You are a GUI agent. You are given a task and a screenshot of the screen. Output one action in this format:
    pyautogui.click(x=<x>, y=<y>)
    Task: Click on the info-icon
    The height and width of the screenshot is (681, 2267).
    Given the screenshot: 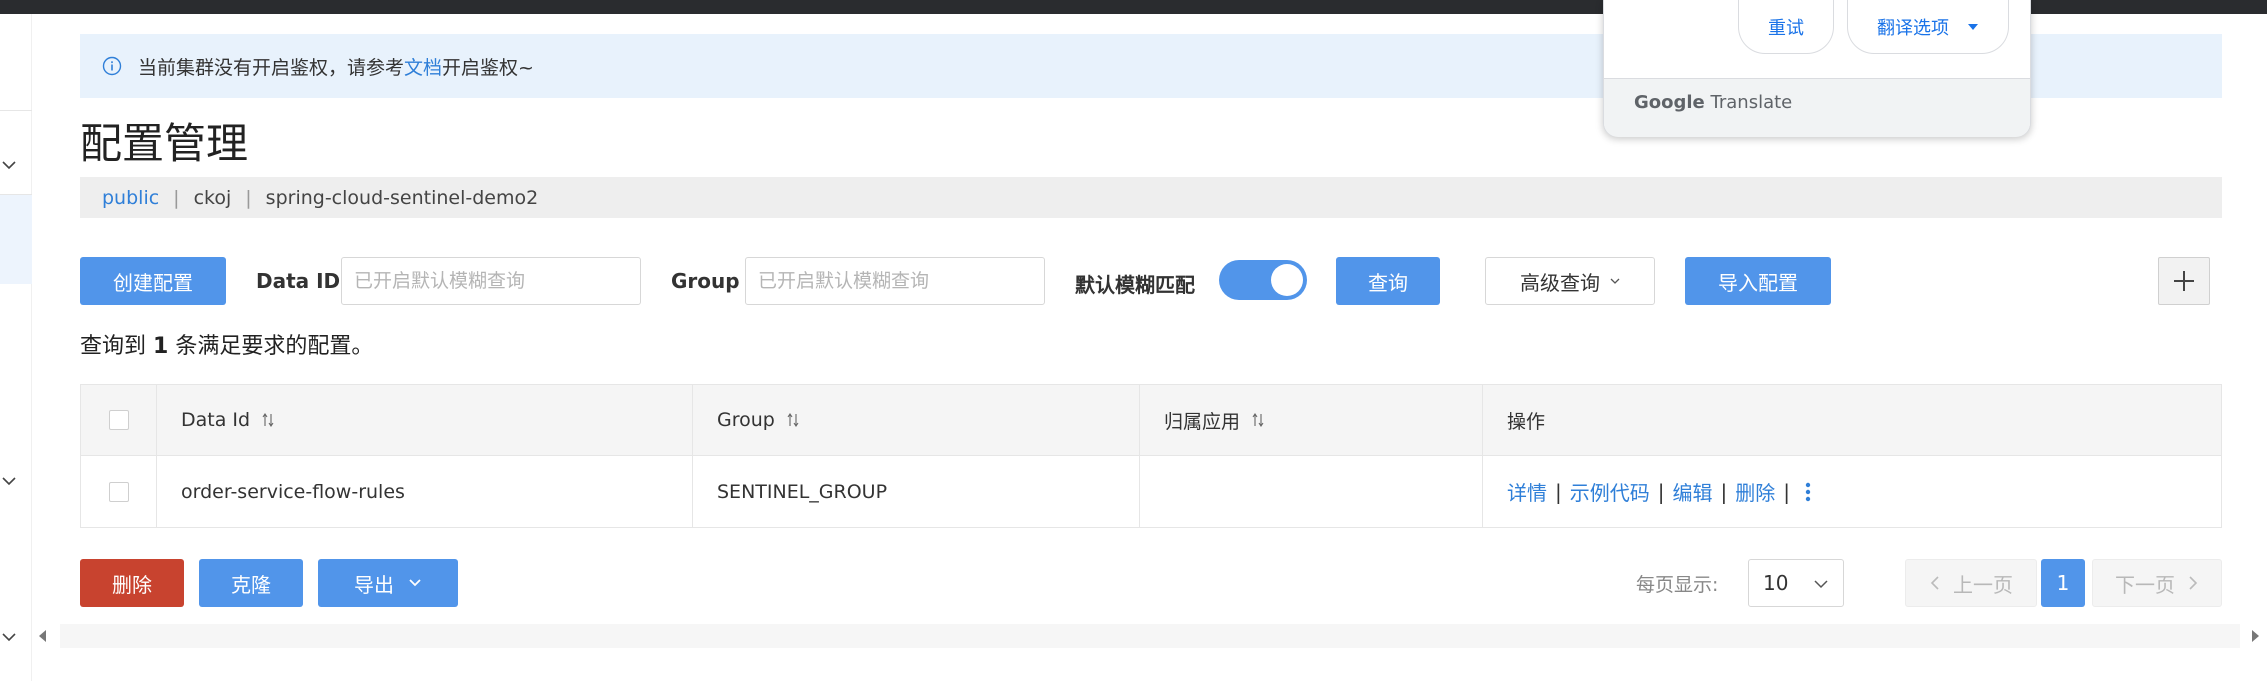 What is the action you would take?
    pyautogui.click(x=112, y=66)
    